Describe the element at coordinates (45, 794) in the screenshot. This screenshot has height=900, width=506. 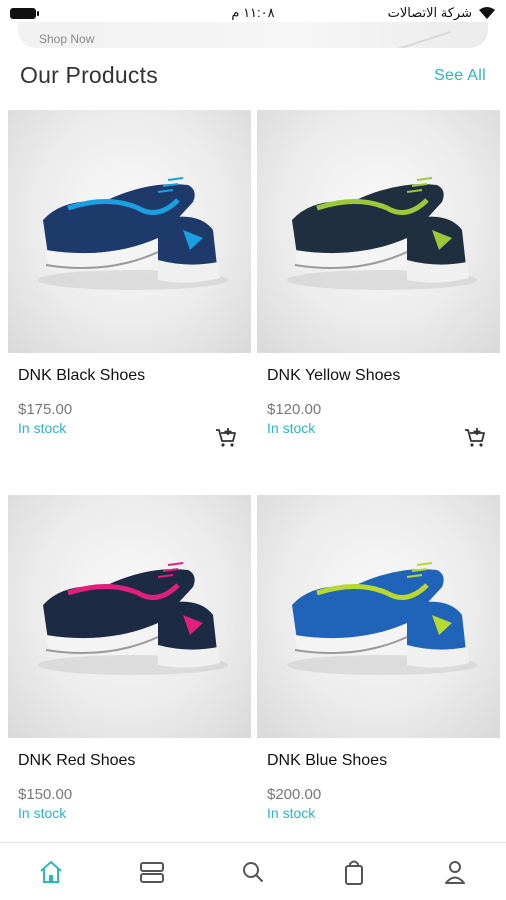
I see `product-price: $150.00` at that location.